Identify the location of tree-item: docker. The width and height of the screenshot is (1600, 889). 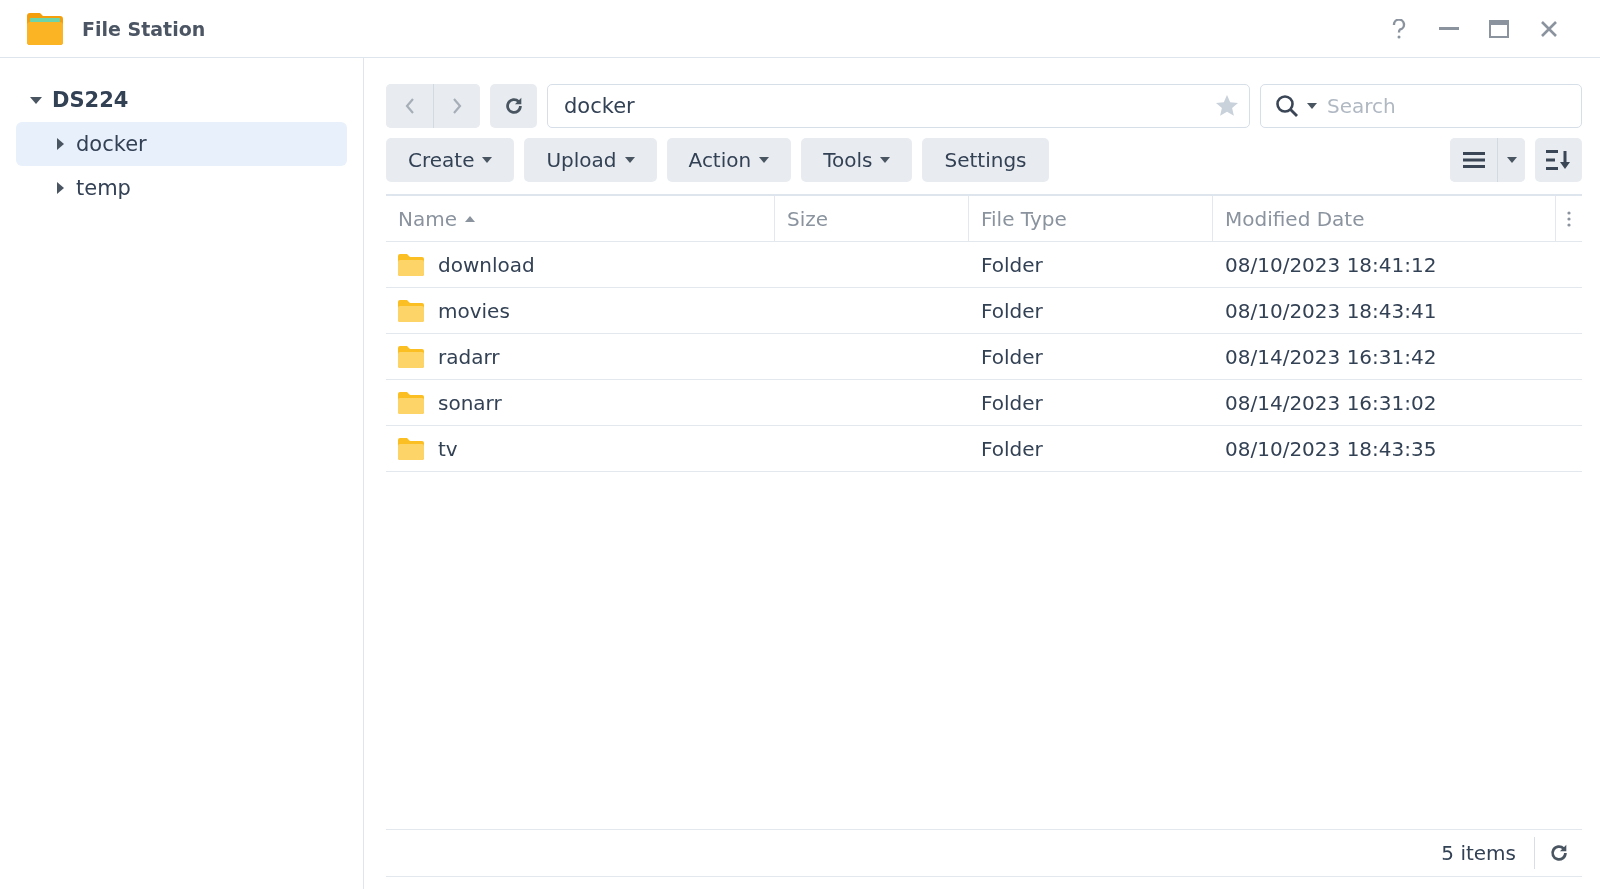
(181, 144).